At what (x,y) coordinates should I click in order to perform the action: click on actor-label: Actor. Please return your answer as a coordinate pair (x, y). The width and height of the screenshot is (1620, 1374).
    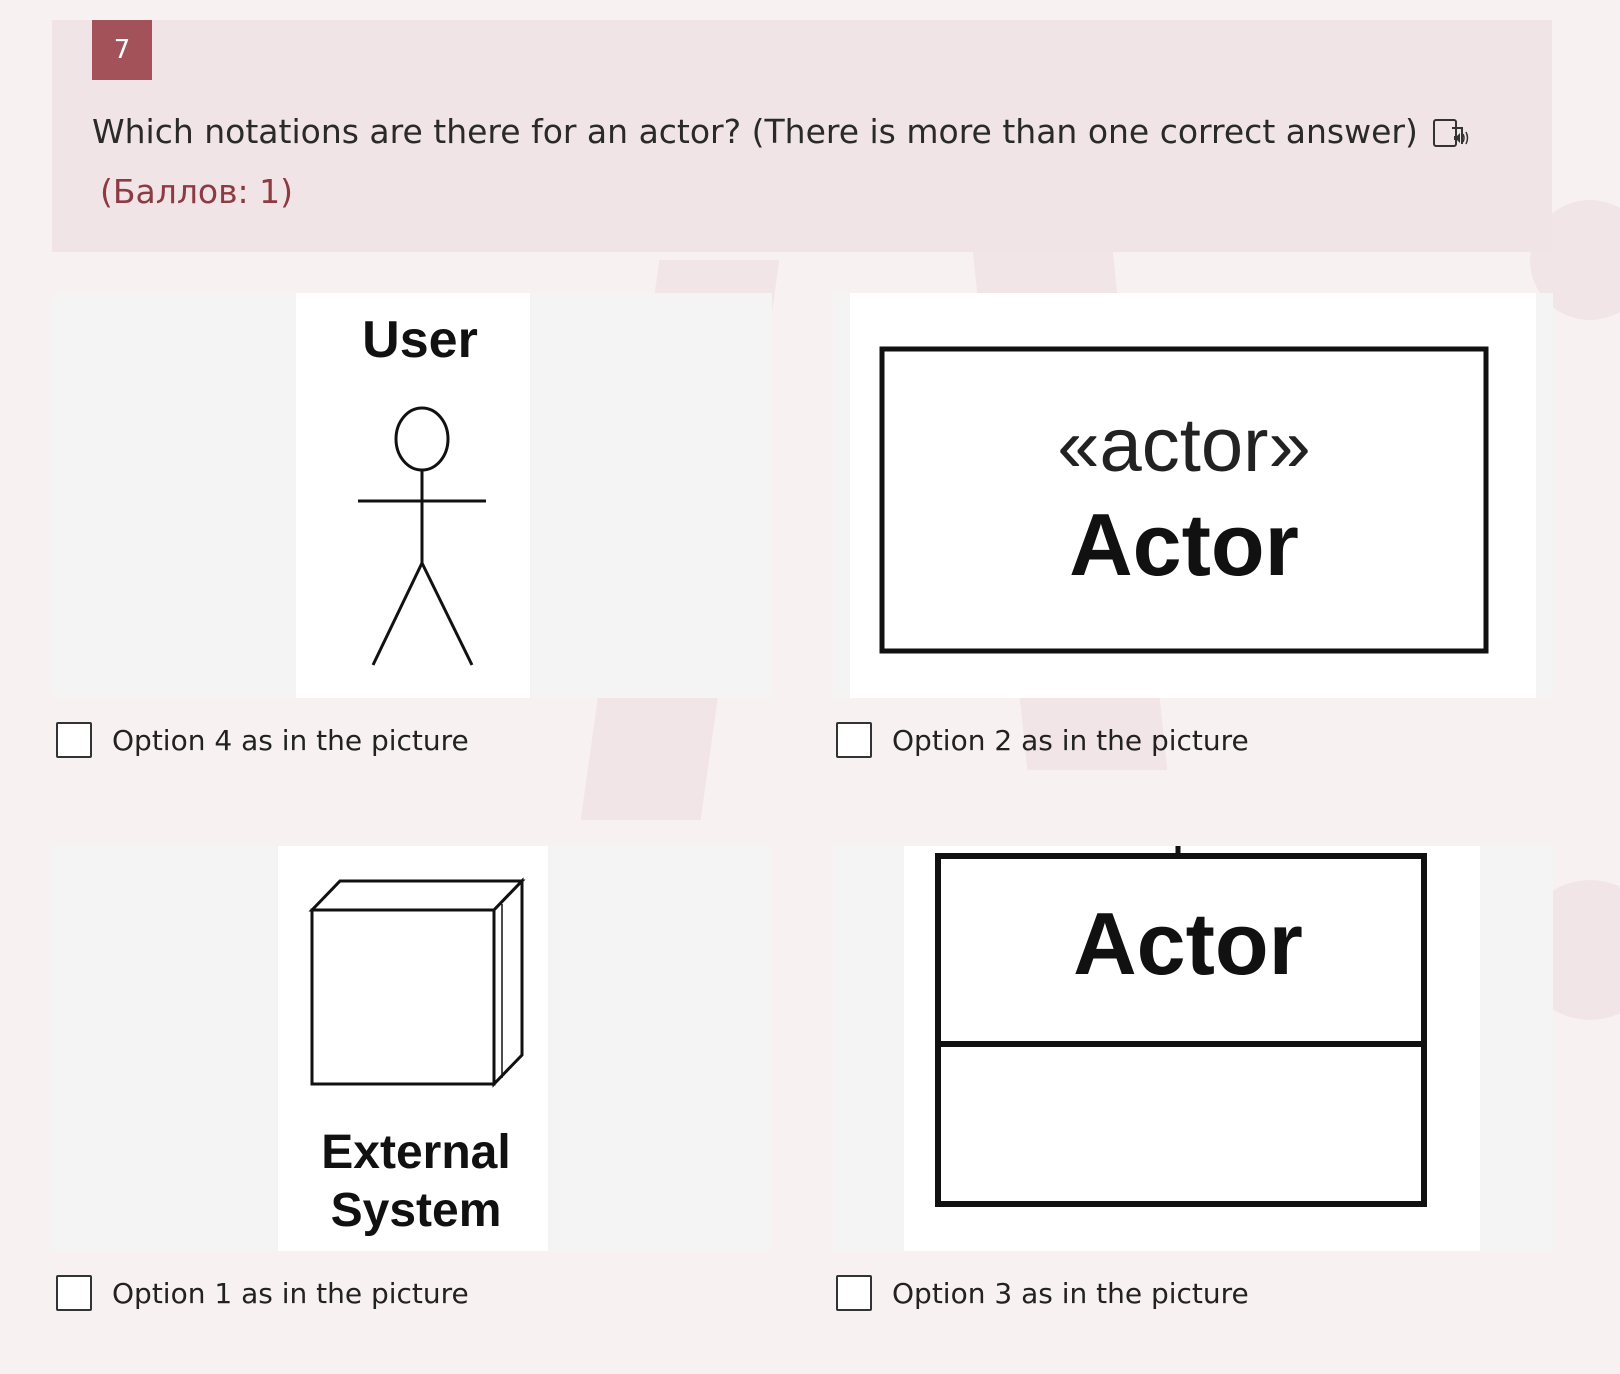
    Looking at the image, I should click on (1184, 544).